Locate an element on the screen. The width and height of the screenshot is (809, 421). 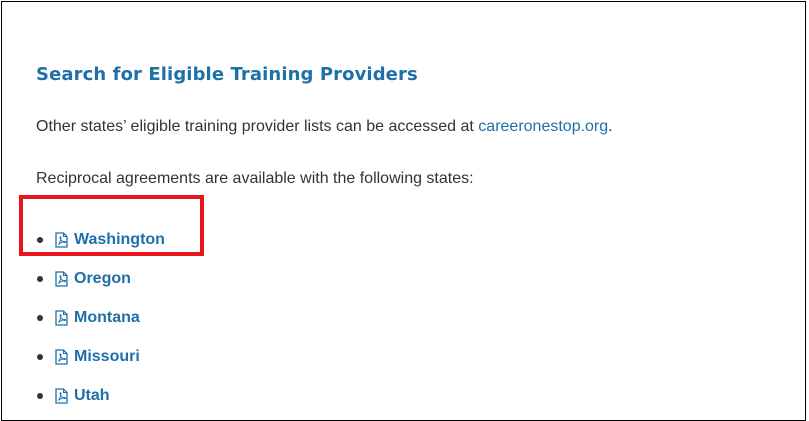
state-link-utah: Utah is located at coordinates (92, 396).